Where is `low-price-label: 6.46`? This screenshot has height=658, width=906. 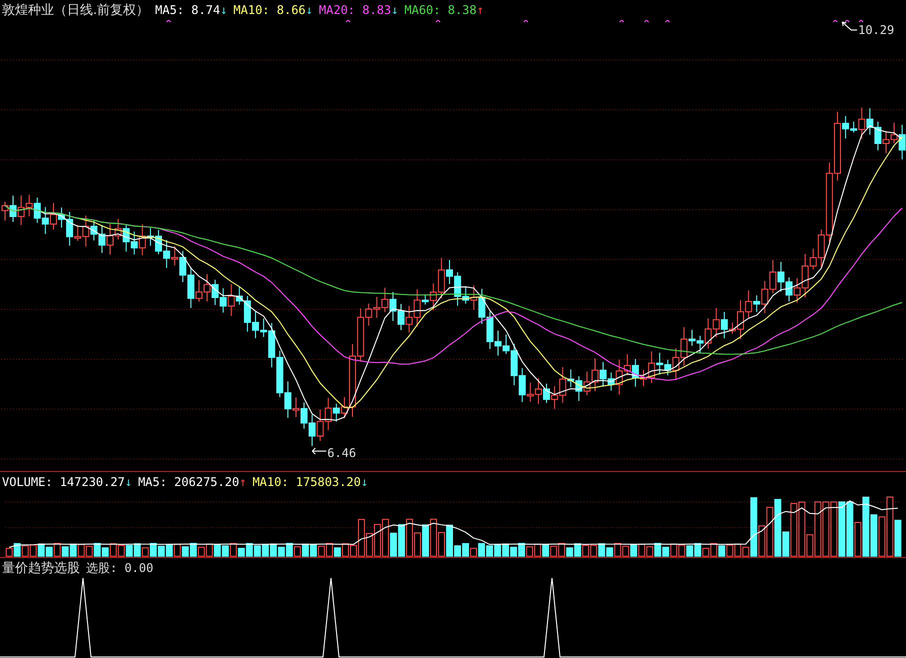
low-price-label: 6.46 is located at coordinates (341, 453).